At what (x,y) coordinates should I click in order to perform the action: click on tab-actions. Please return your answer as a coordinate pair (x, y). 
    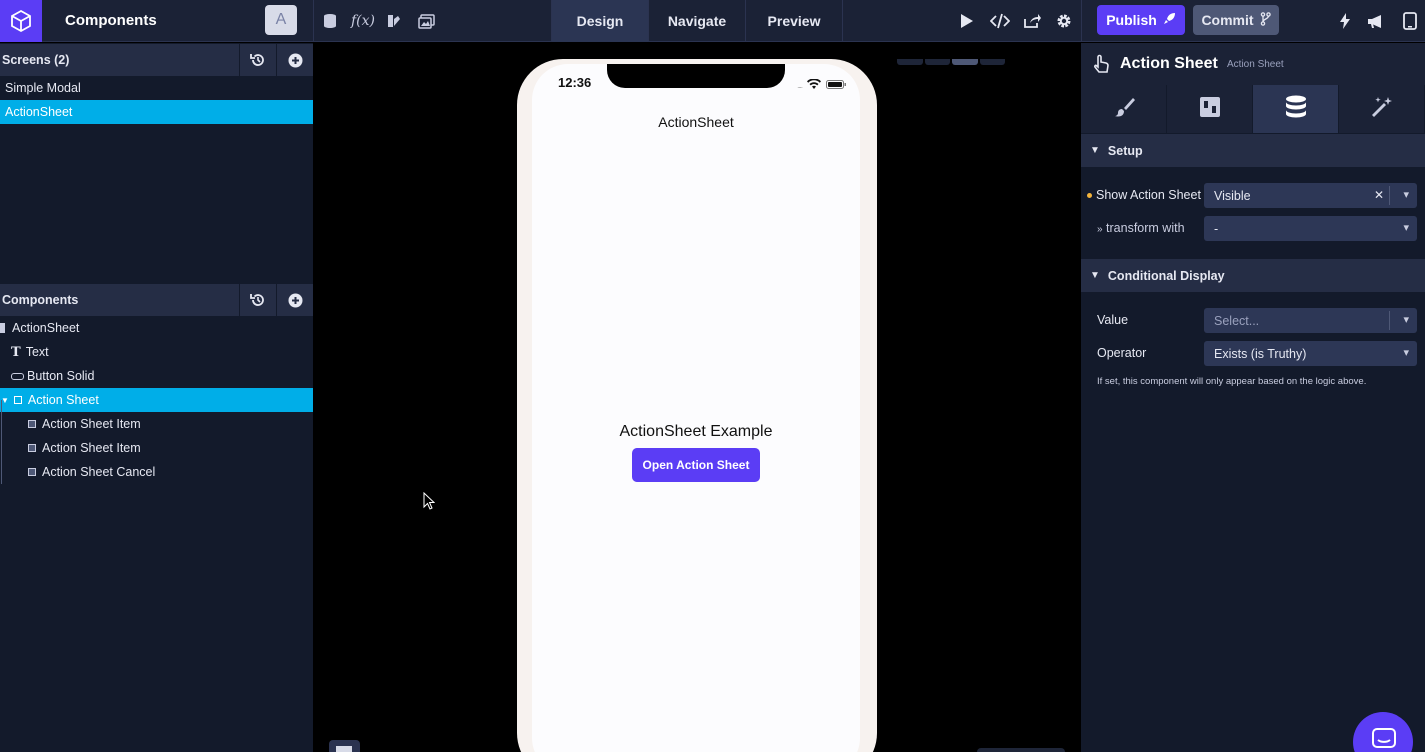
    Looking at the image, I should click on (1382, 109).